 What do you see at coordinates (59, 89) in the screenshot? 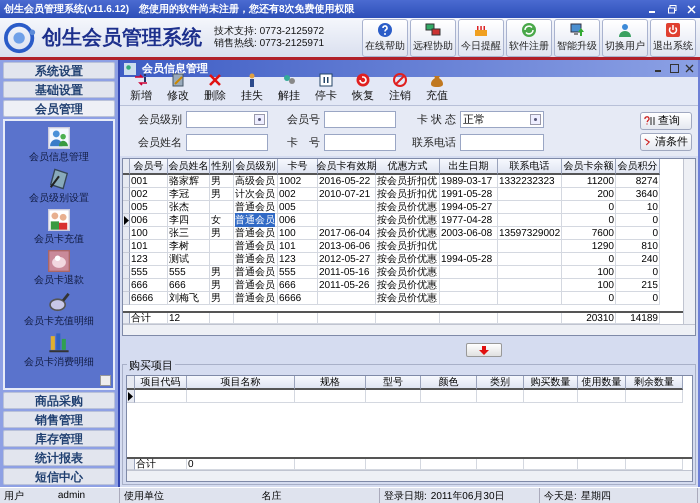
I see `sidebar-section-button: 基础设置` at bounding box center [59, 89].